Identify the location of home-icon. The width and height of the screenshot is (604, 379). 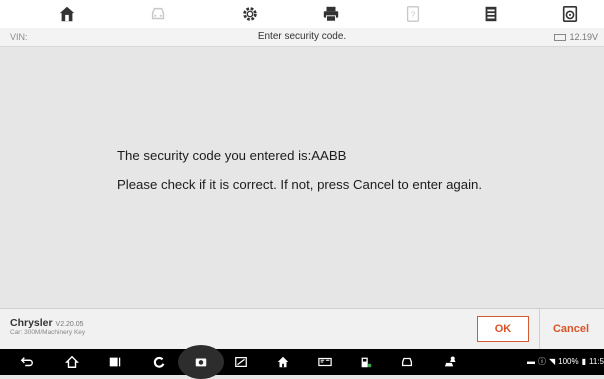
(67, 14).